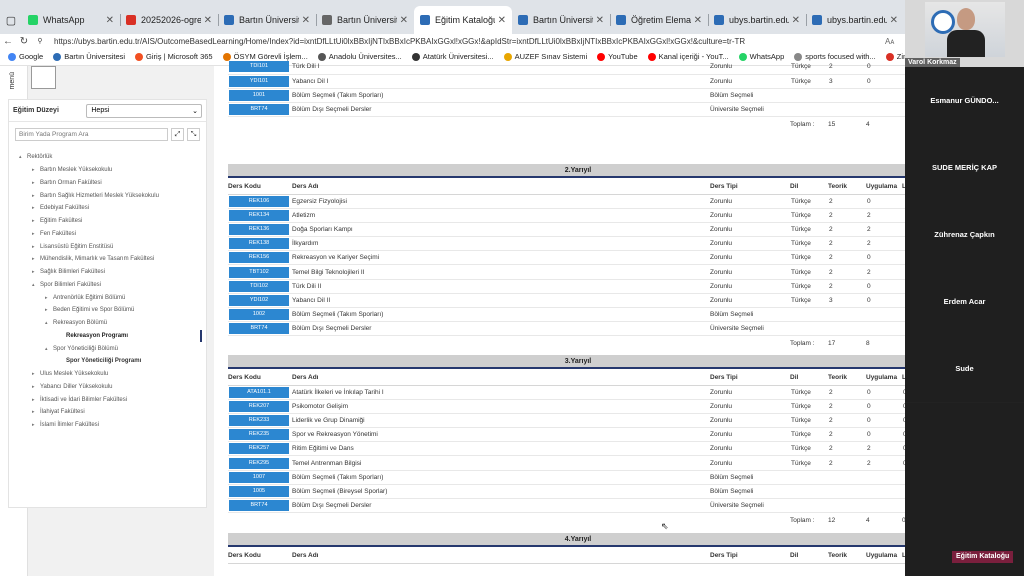 This screenshot has width=1024, height=576. What do you see at coordinates (107, 234) in the screenshot?
I see `tree-item: ▸ Fen Fakültesi` at bounding box center [107, 234].